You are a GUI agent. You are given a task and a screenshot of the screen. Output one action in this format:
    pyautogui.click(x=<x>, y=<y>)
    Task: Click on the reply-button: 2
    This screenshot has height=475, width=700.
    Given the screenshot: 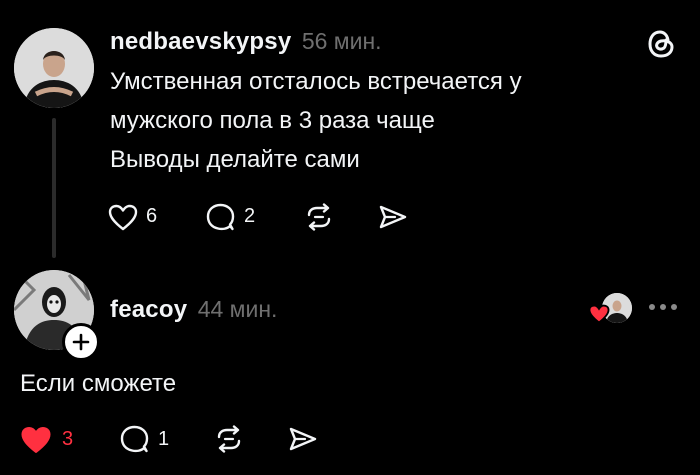 What is the action you would take?
    pyautogui.click(x=237, y=217)
    